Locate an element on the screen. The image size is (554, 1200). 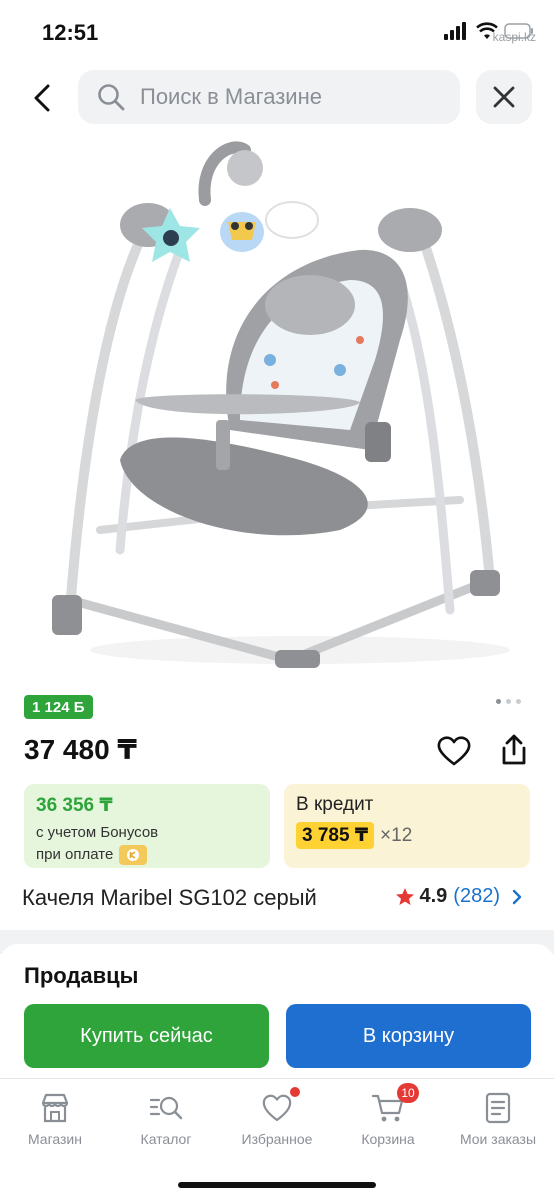
chevron-left-icon is located at coordinates (42, 98).